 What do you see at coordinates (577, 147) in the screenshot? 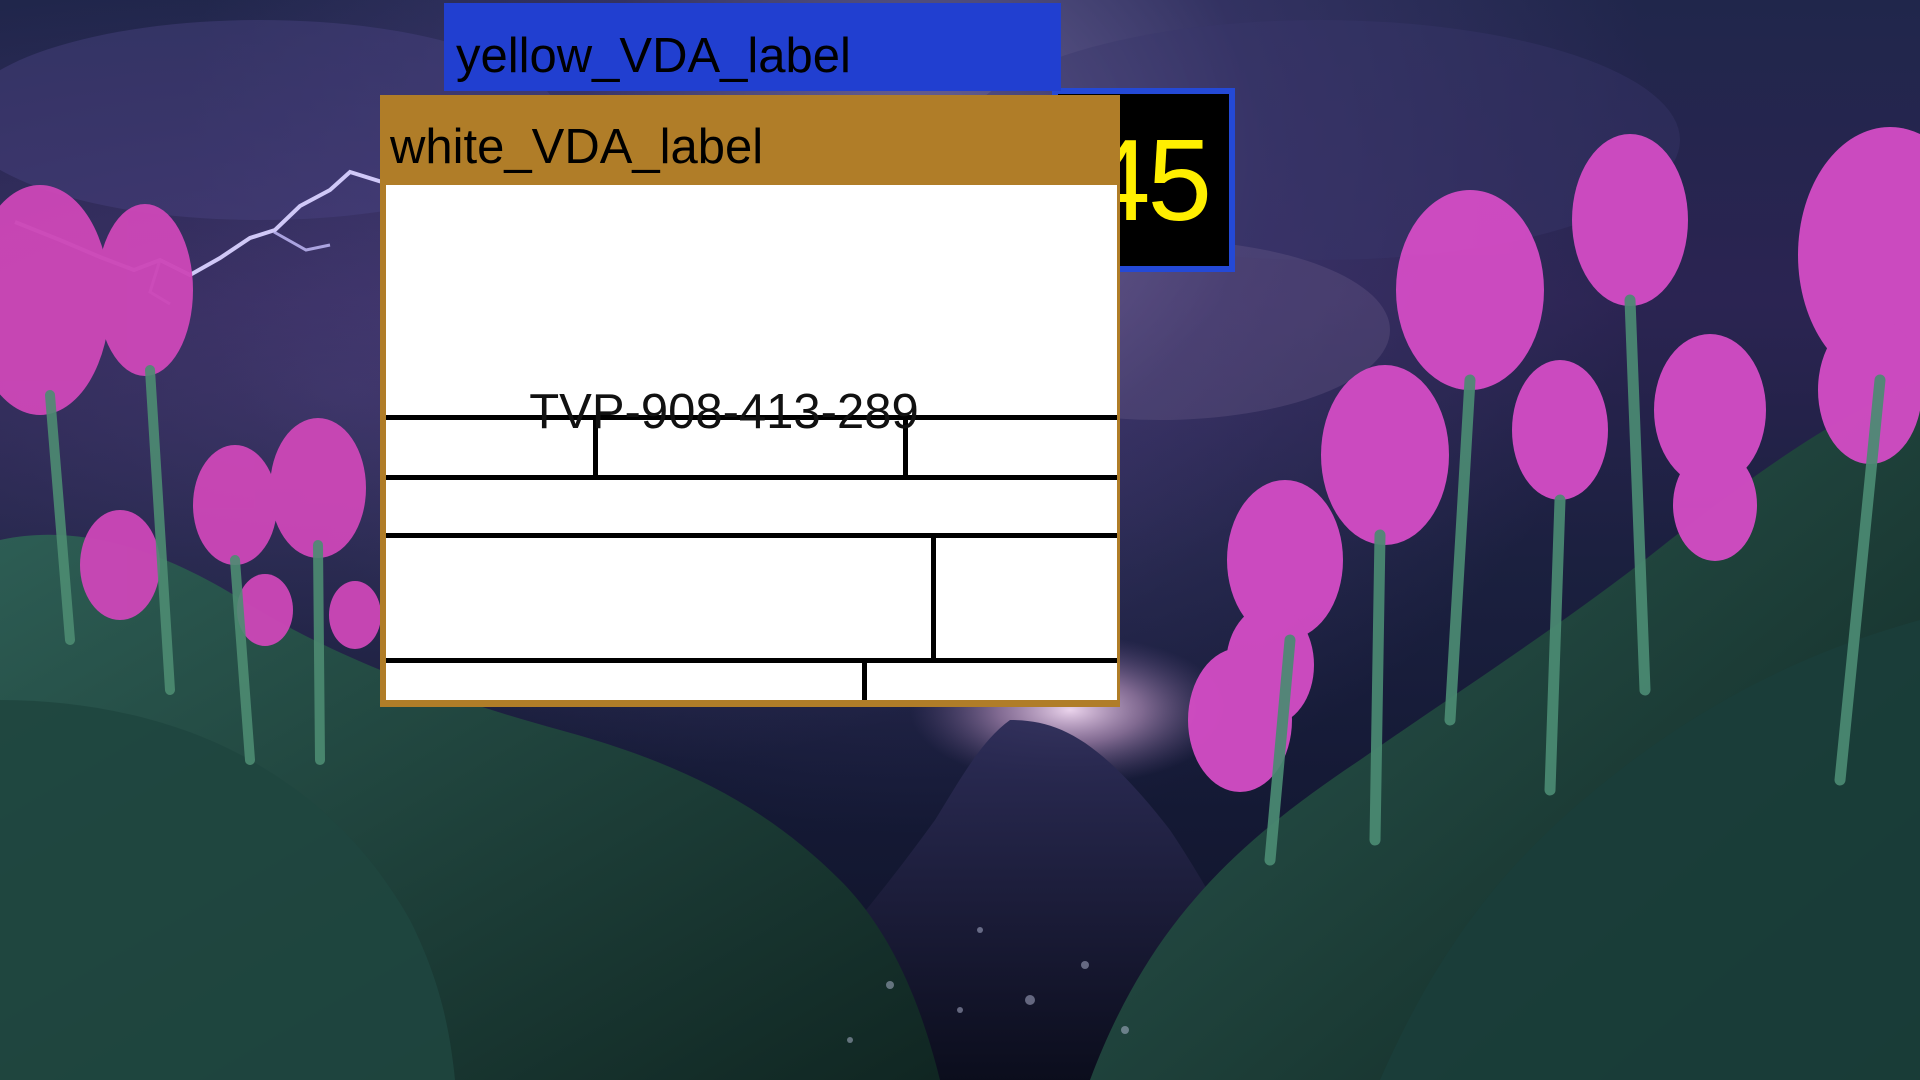
I see `white-vda-label-text: white_VDA_label` at bounding box center [577, 147].